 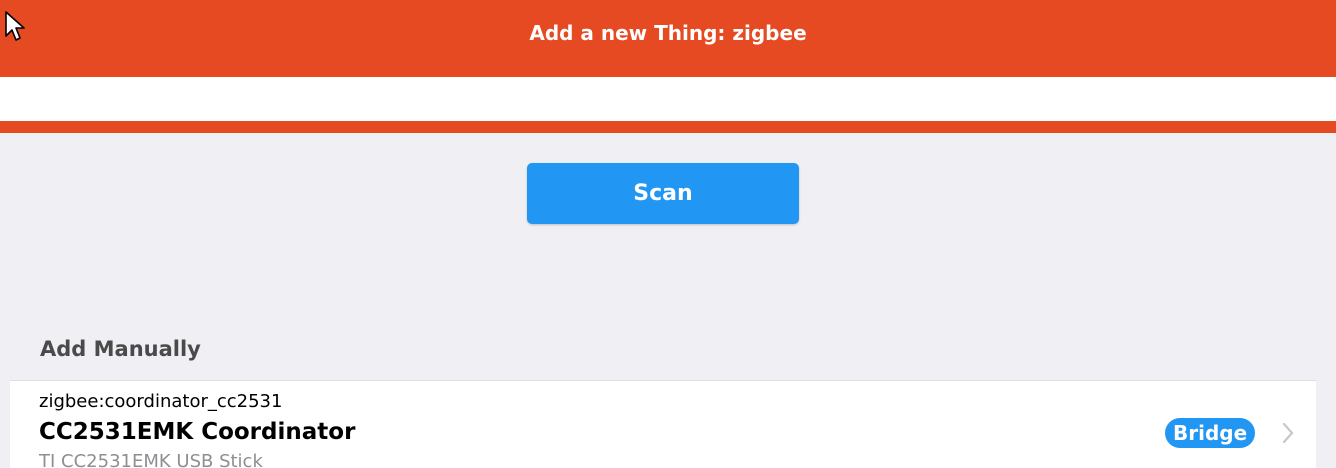 I want to click on page-title: Add a new Thing: zigbee, so click(x=668, y=32).